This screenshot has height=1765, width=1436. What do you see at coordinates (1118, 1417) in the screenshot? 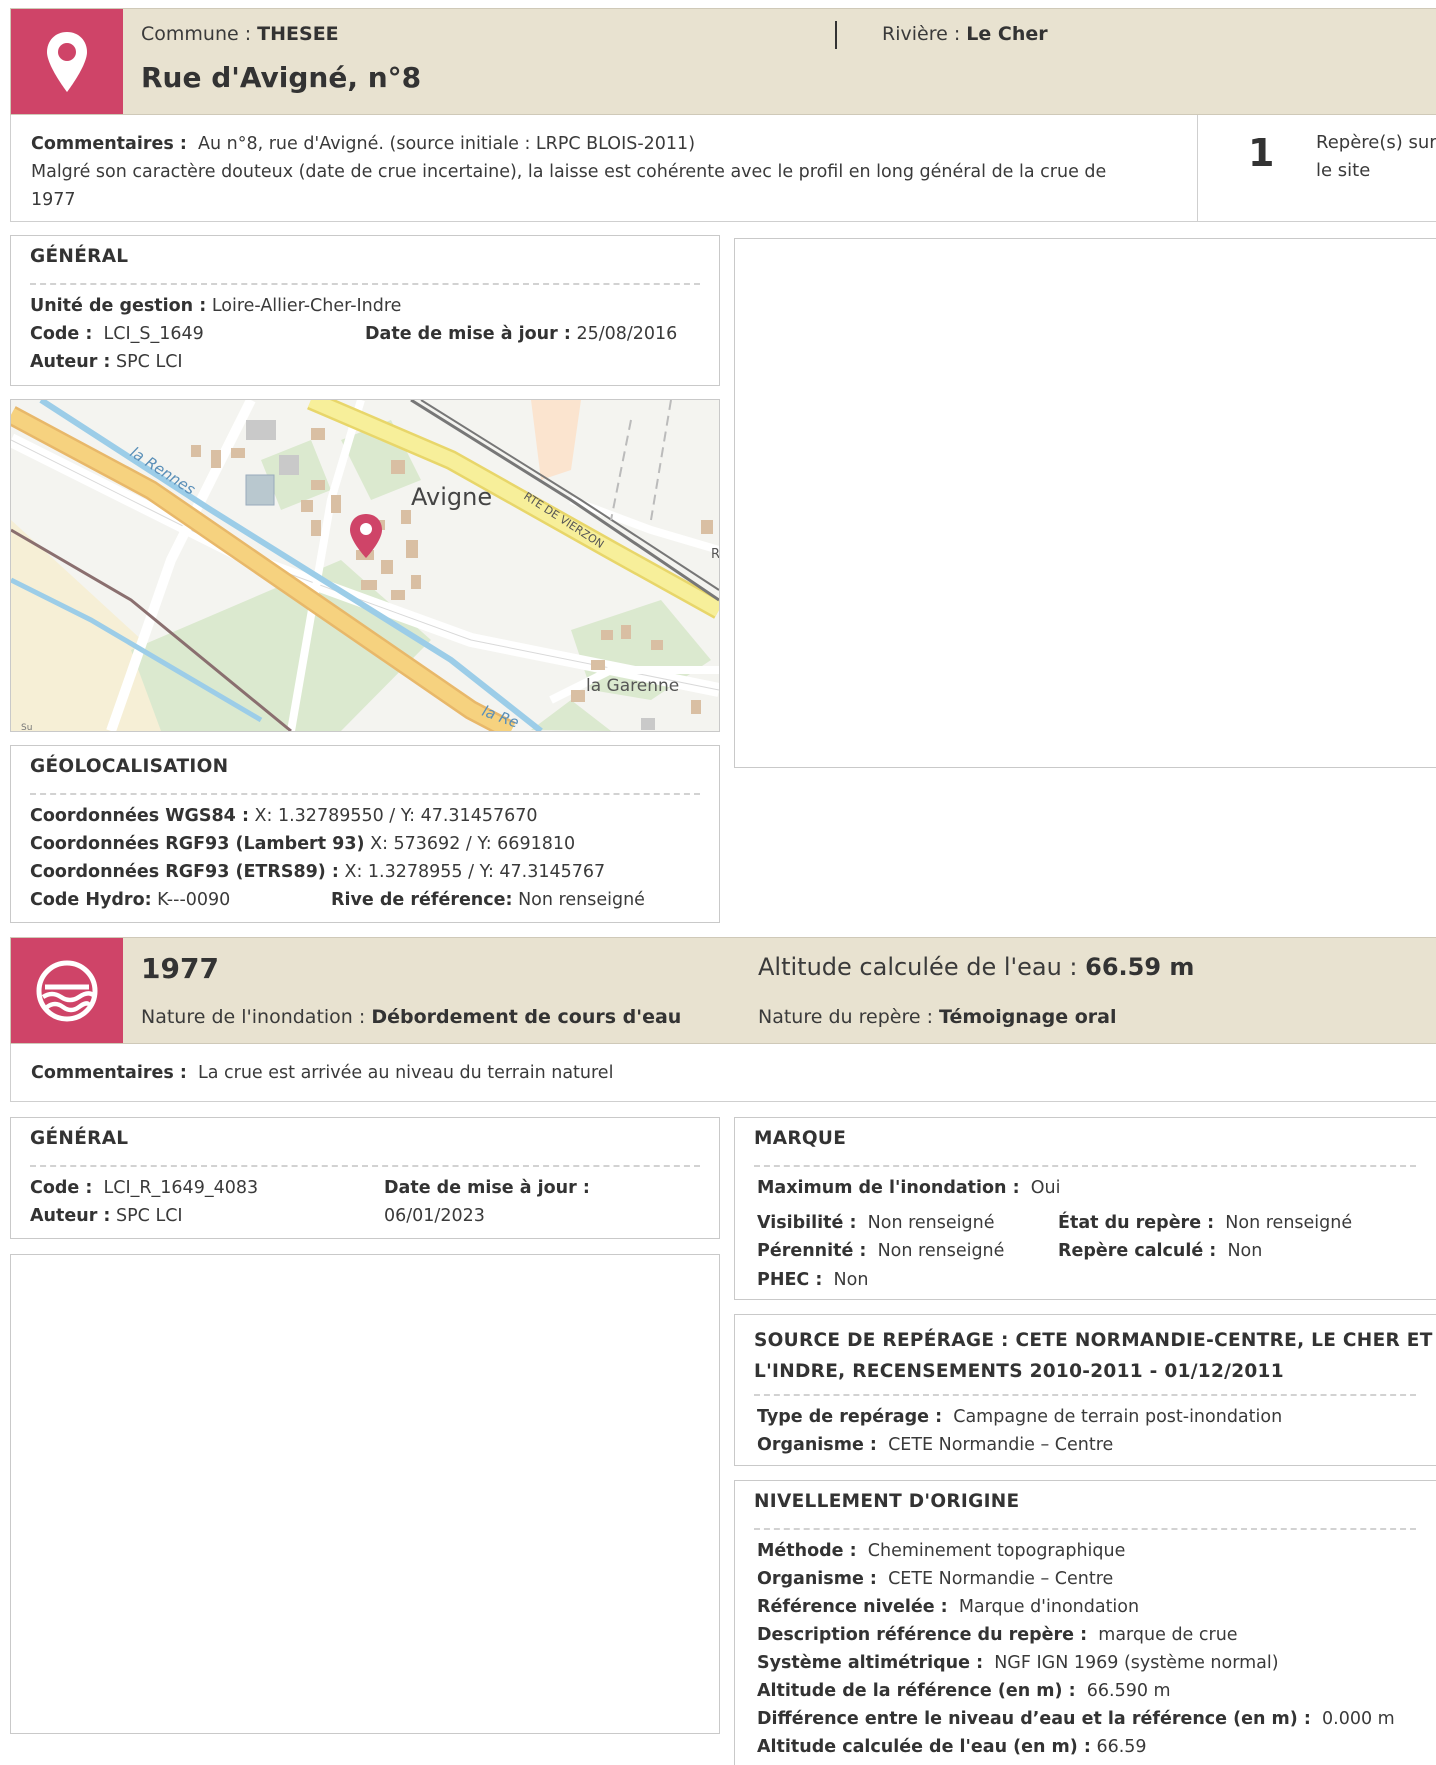
I see `field-value: Campagne de terrain post-inondation` at bounding box center [1118, 1417].